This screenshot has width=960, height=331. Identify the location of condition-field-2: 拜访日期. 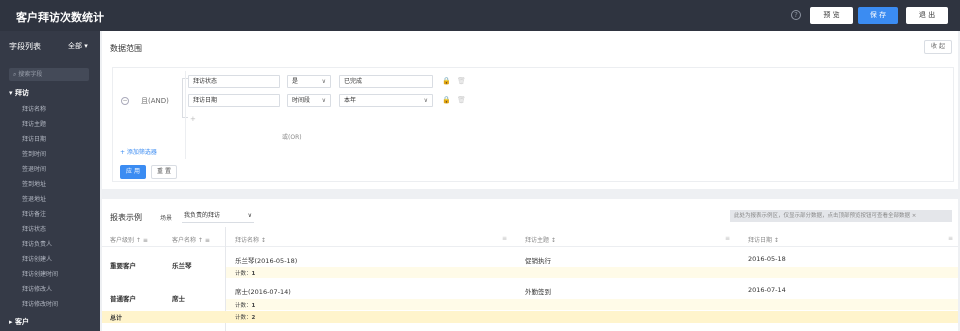
(234, 100).